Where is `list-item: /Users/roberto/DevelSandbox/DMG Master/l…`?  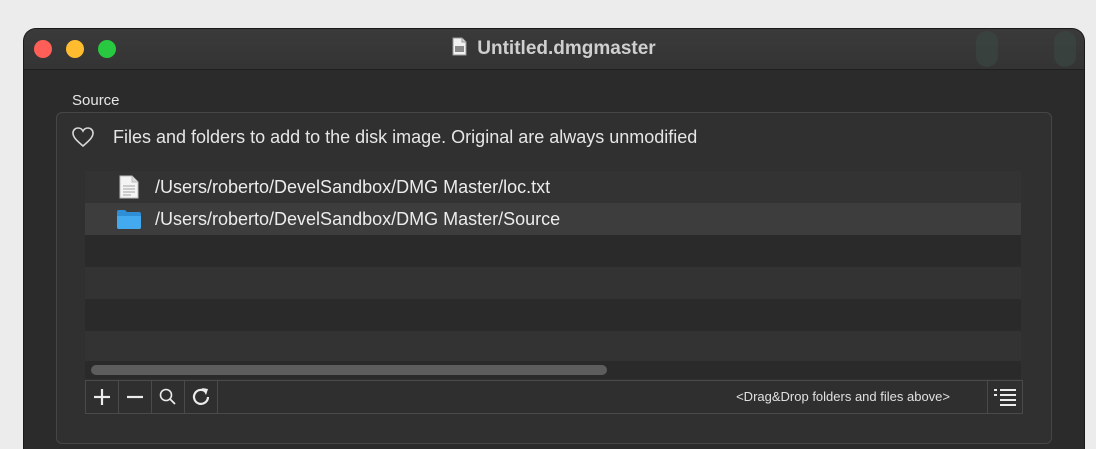
list-item: /Users/roberto/DevelSandbox/DMG Master/l… is located at coordinates (553, 187).